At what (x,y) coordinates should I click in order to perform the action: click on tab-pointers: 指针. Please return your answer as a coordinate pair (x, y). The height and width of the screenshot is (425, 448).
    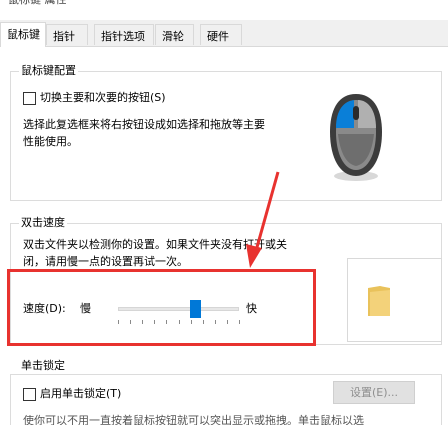
    Looking at the image, I should click on (67, 34).